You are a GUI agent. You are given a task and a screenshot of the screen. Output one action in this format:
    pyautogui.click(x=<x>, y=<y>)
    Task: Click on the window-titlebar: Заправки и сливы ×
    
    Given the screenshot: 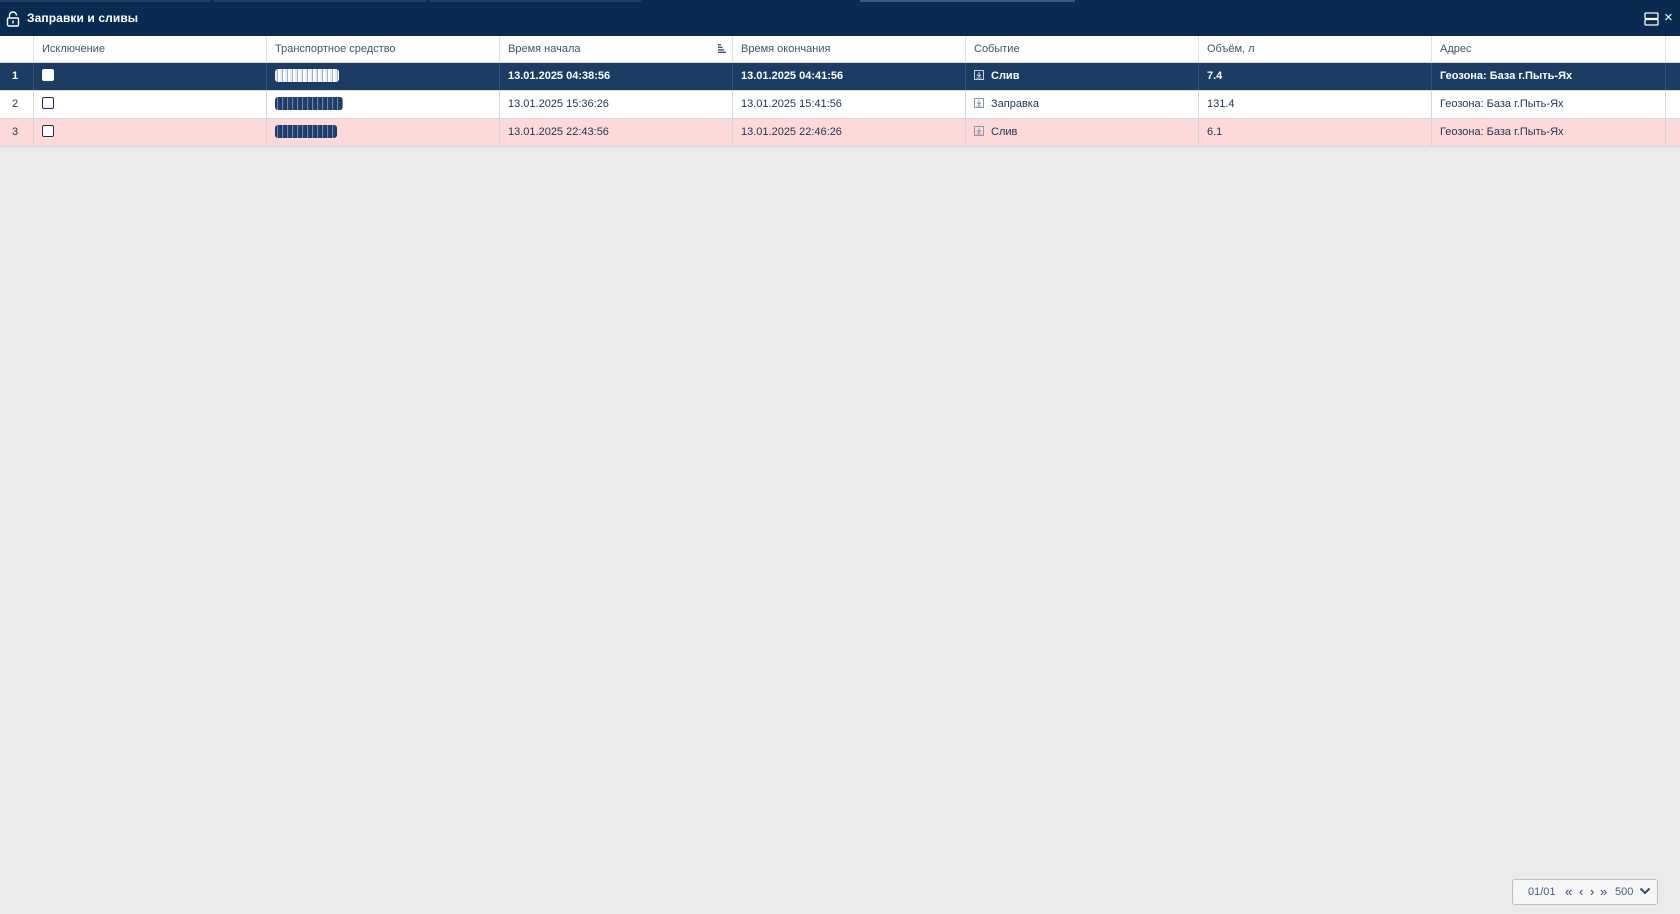 What is the action you would take?
    pyautogui.click(x=840, y=18)
    